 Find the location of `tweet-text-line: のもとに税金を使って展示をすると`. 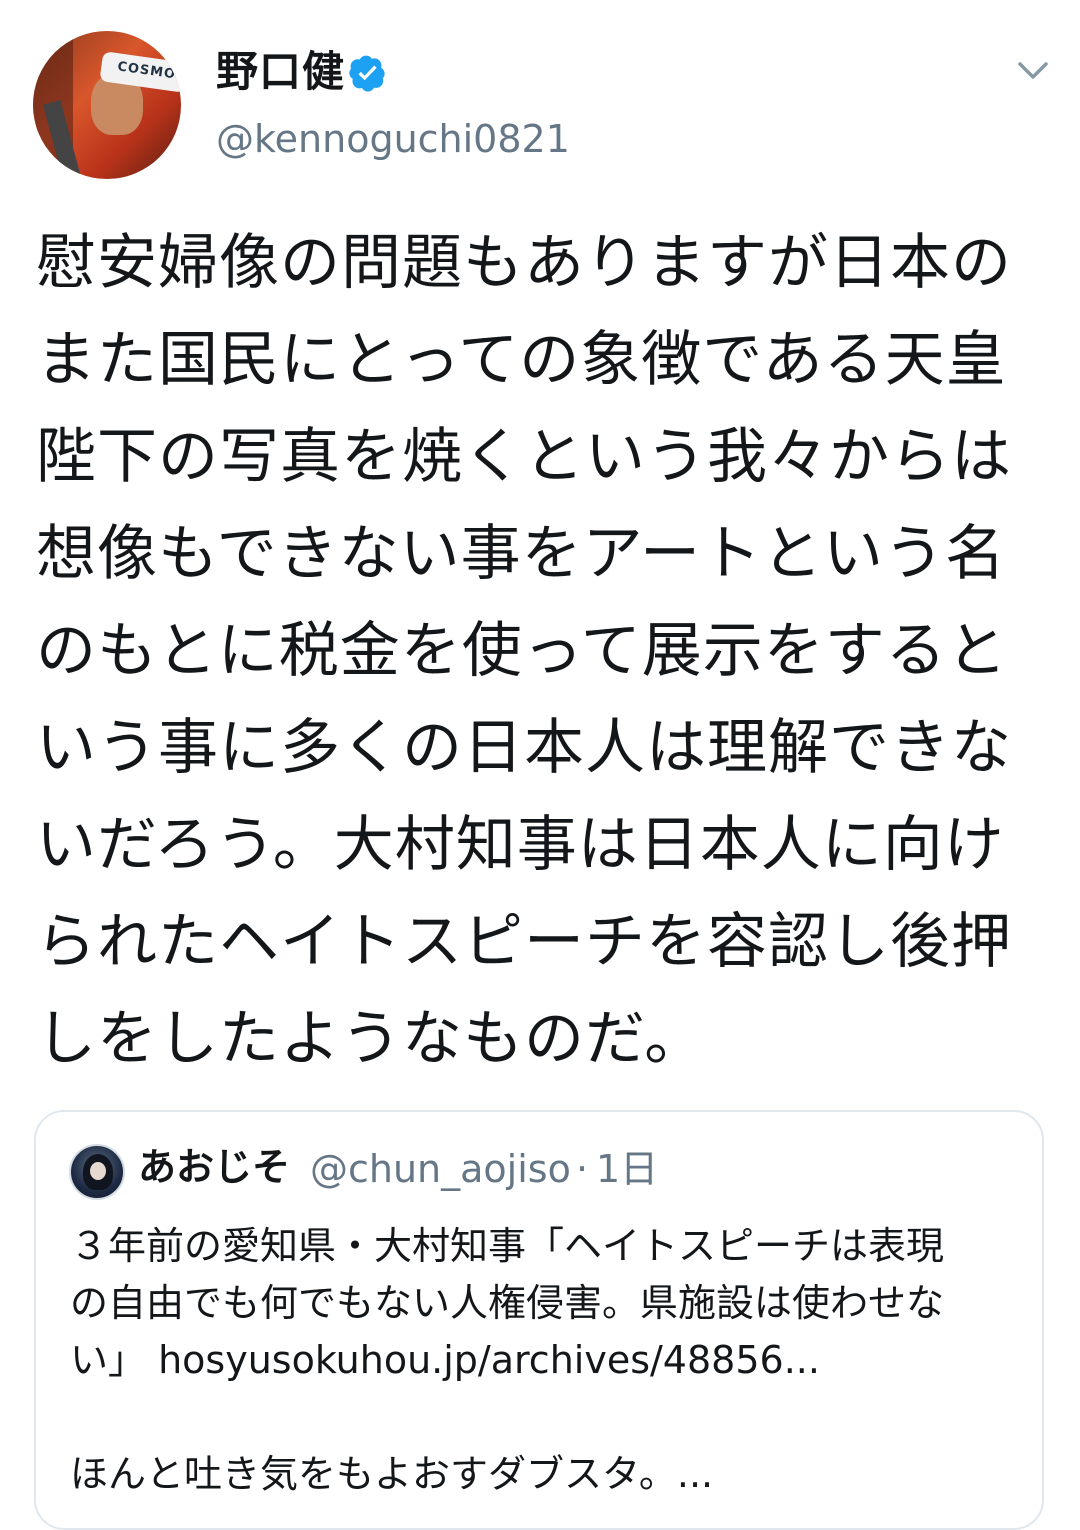

tweet-text-line: のもとに税金を使って展示をすると is located at coordinates (522, 651).